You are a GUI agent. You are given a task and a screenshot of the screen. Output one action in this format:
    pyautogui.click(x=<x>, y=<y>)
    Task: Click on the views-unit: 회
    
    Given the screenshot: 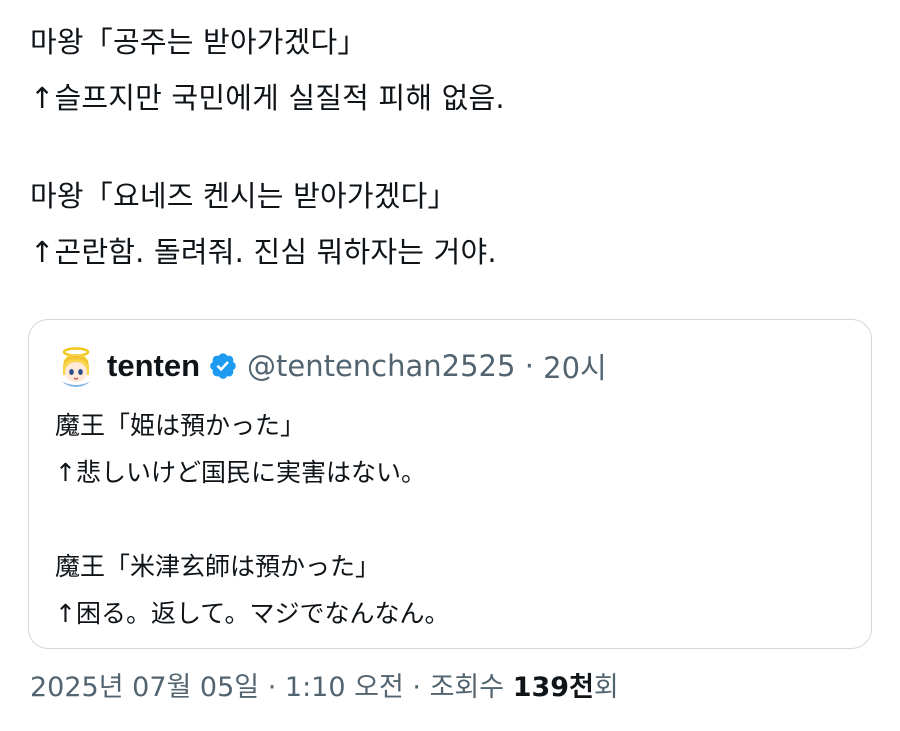 What is the action you would take?
    pyautogui.click(x=606, y=687)
    